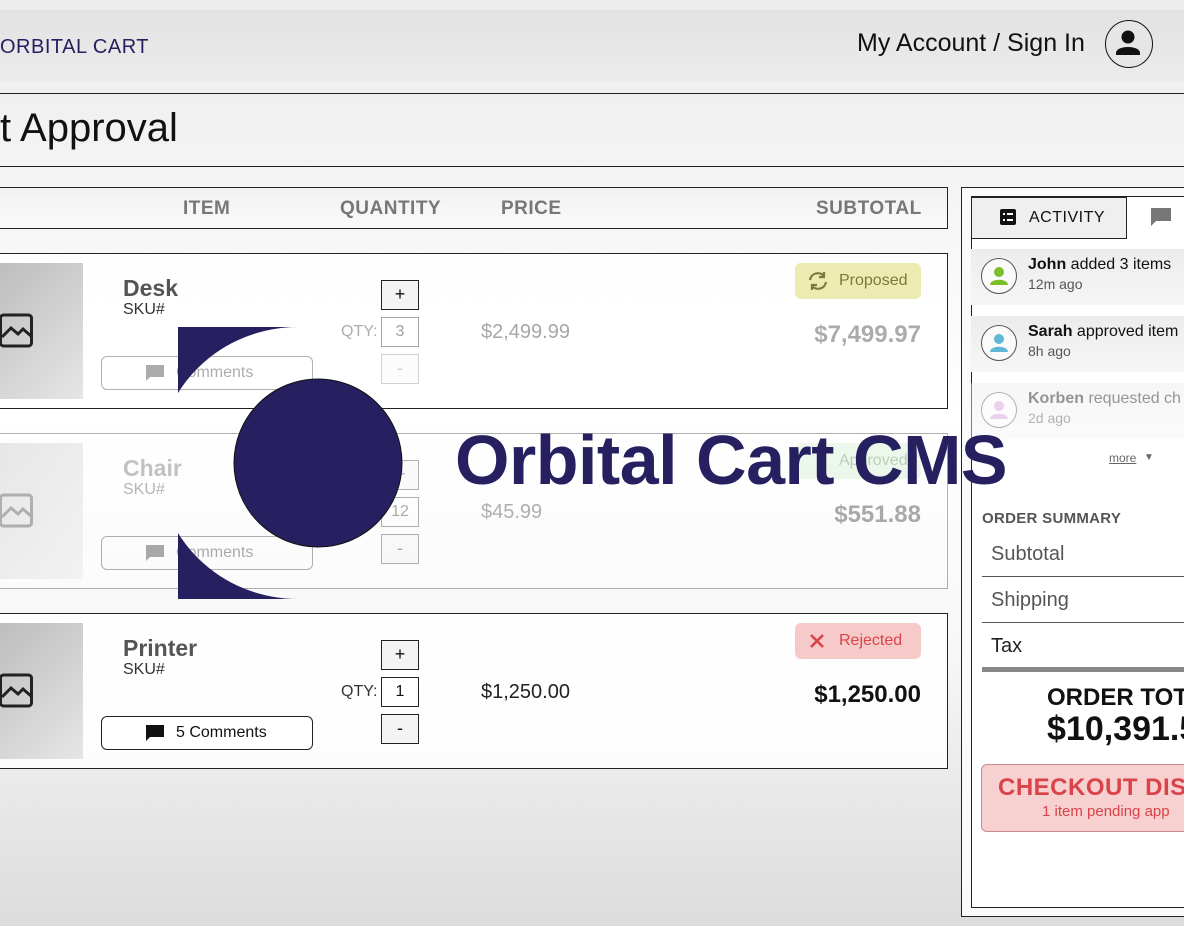 Image resolution: width=1184 pixels, height=926 pixels. I want to click on item-price: $2,499.99, so click(525, 332).